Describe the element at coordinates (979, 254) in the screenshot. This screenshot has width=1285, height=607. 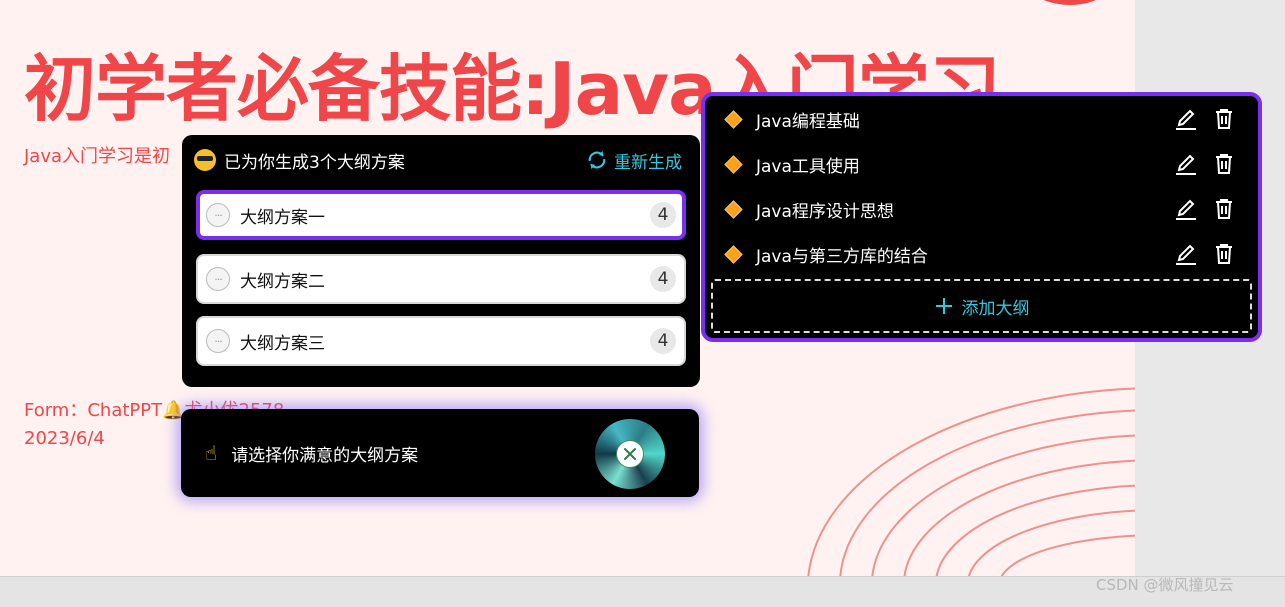
I see `outline-item: Java与第三方库的结合` at that location.